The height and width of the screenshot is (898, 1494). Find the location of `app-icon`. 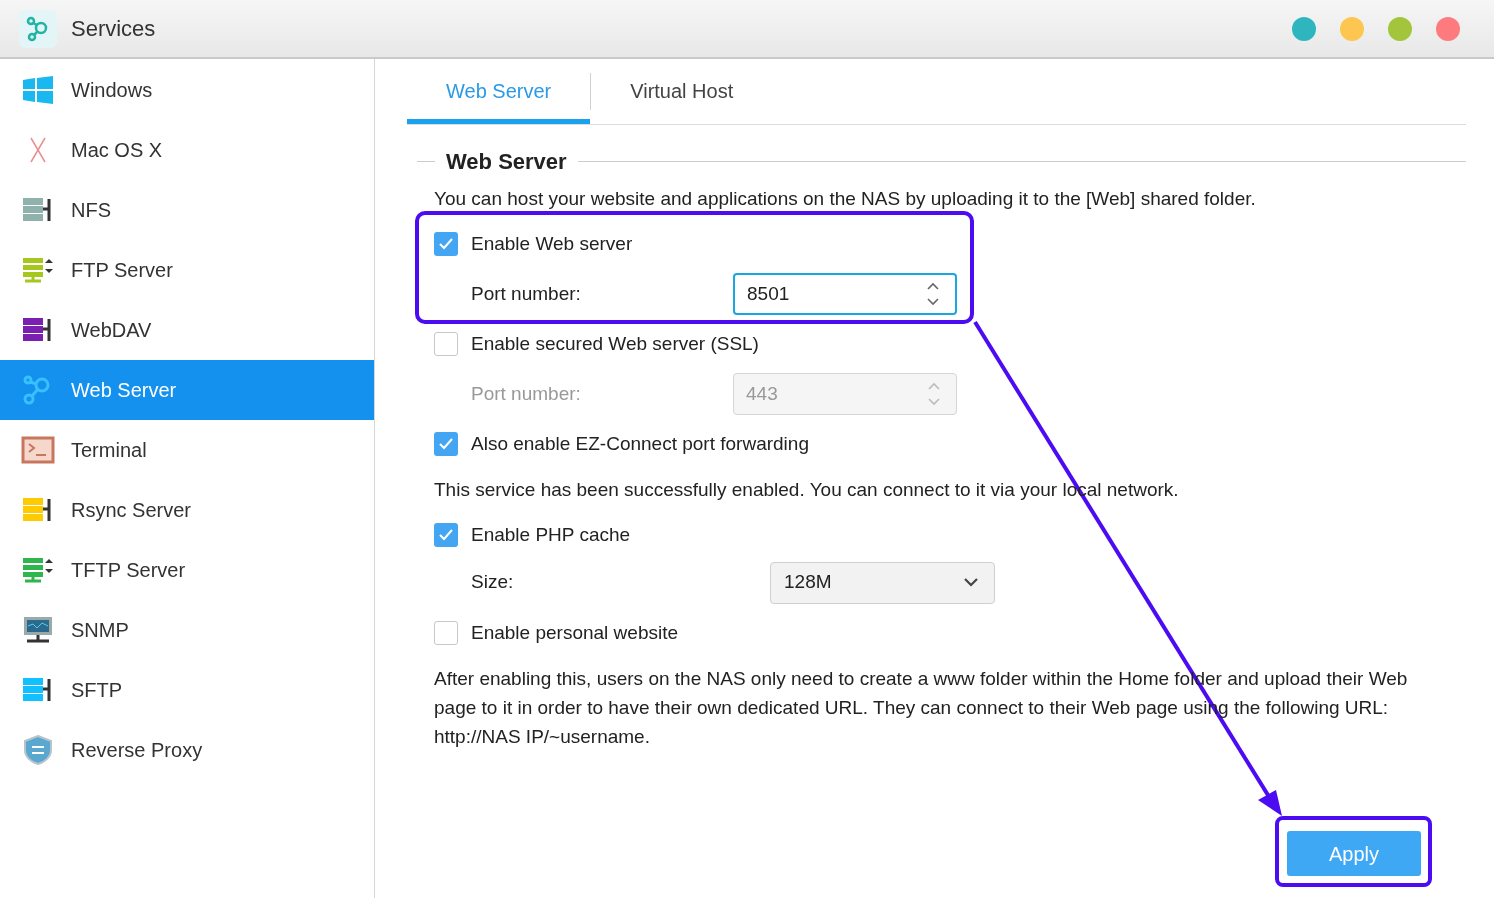

app-icon is located at coordinates (38, 28).